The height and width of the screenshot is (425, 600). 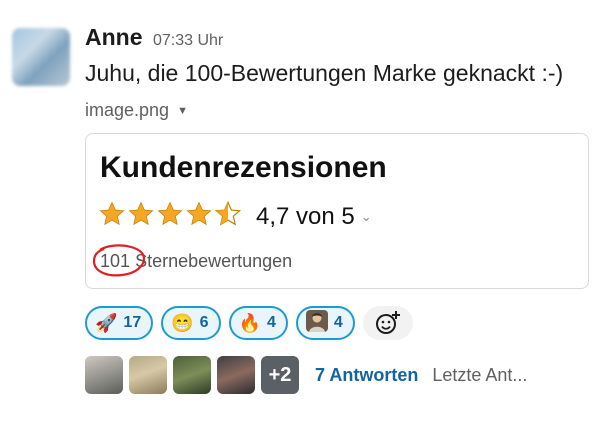 What do you see at coordinates (280, 375) in the screenshot?
I see `more-avatars-badge: +2` at bounding box center [280, 375].